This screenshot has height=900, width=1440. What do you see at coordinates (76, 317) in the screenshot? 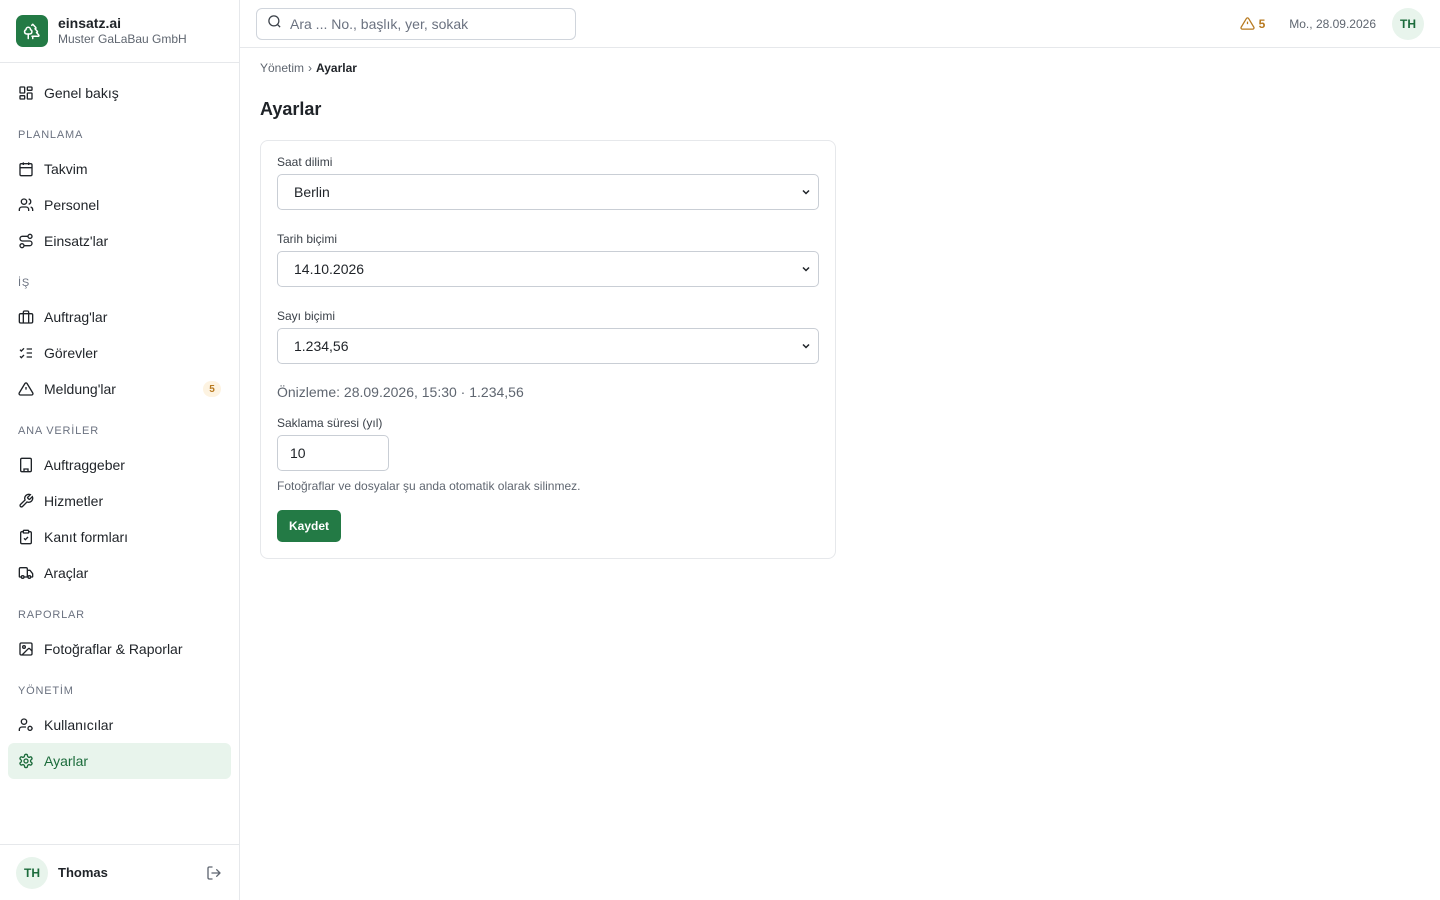
I see `sidebar-item-label: Auftrag'lar` at bounding box center [76, 317].